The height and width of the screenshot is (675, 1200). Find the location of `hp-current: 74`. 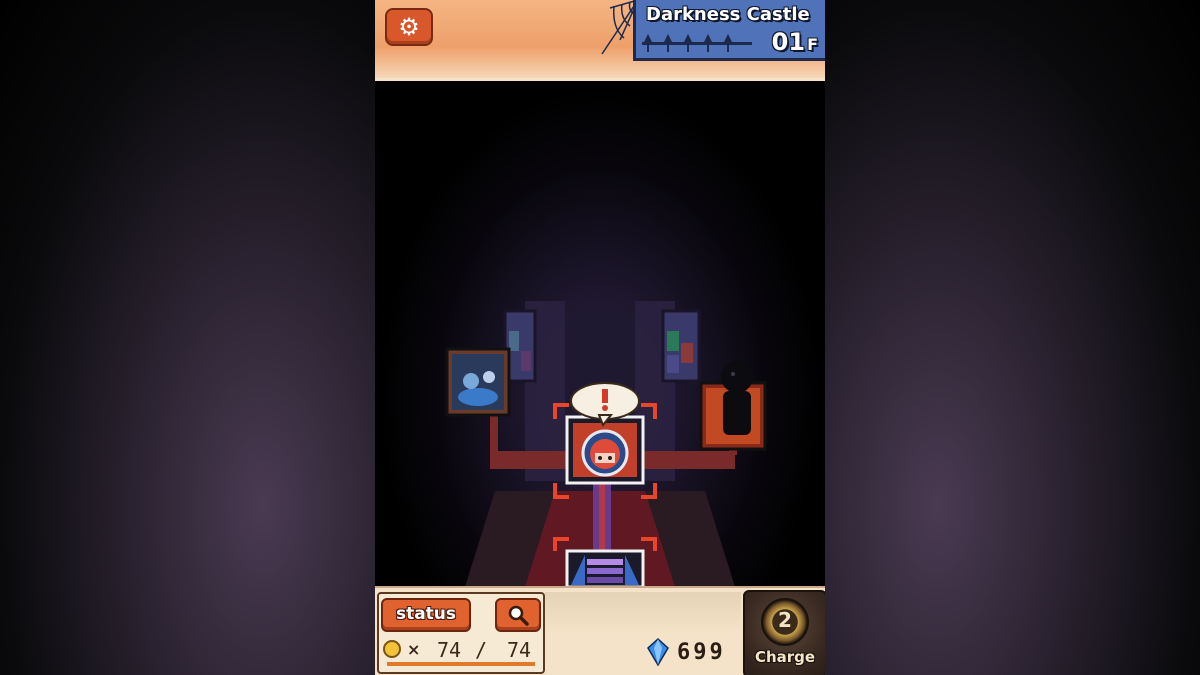

hp-current: 74 is located at coordinates (449, 650).